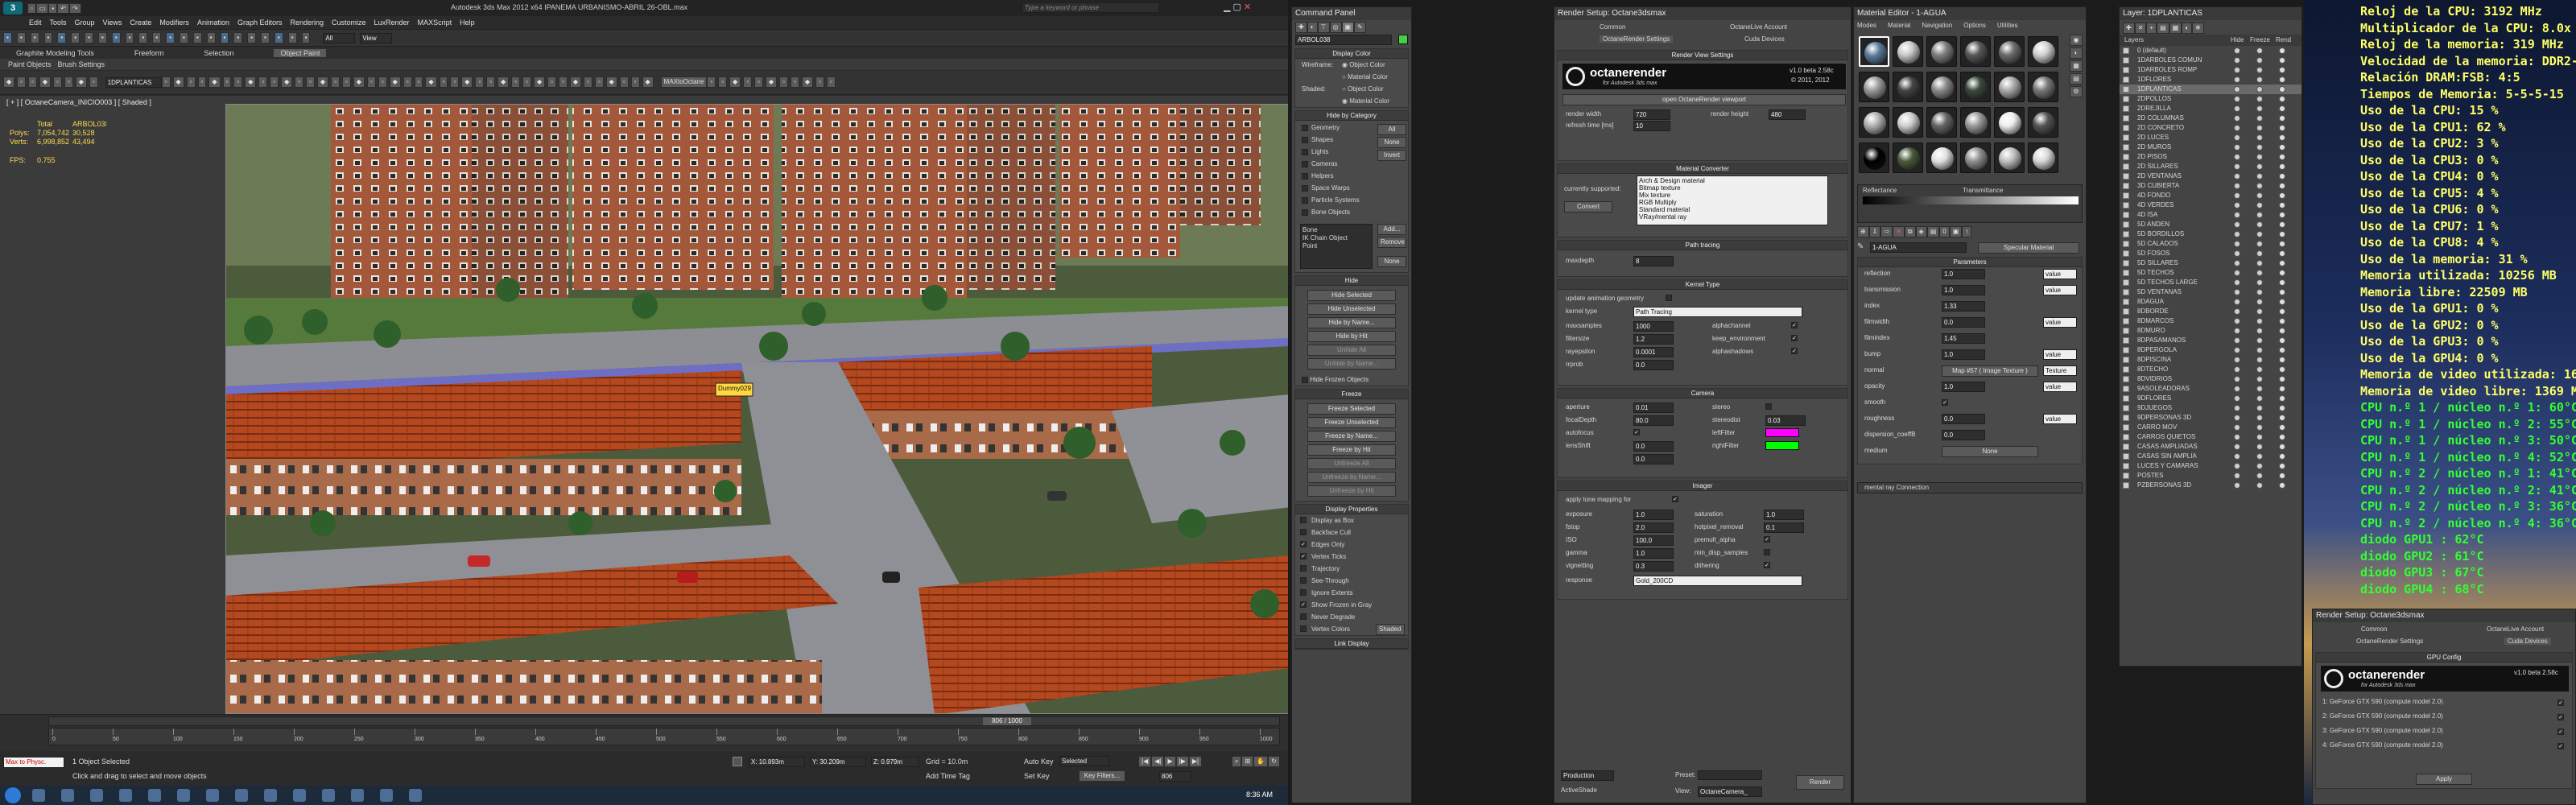  Describe the element at coordinates (174, 23) in the screenshot. I see `menu-modifiers: Modifiers` at that location.